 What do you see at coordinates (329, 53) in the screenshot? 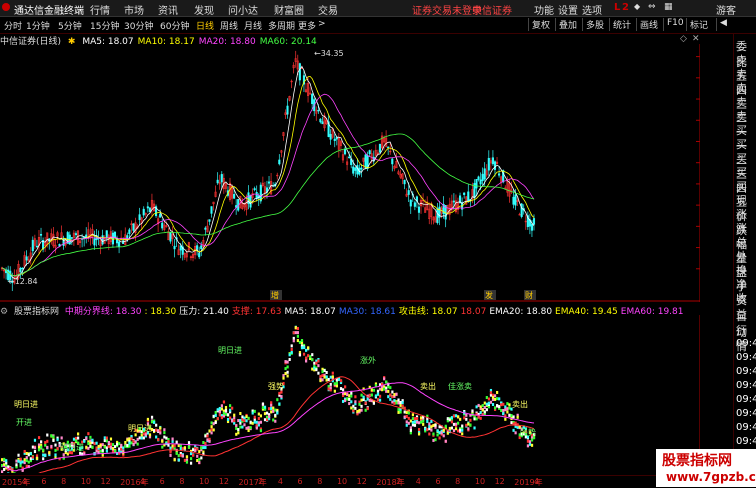
I see `high-price-label: ←34.35` at bounding box center [329, 53].